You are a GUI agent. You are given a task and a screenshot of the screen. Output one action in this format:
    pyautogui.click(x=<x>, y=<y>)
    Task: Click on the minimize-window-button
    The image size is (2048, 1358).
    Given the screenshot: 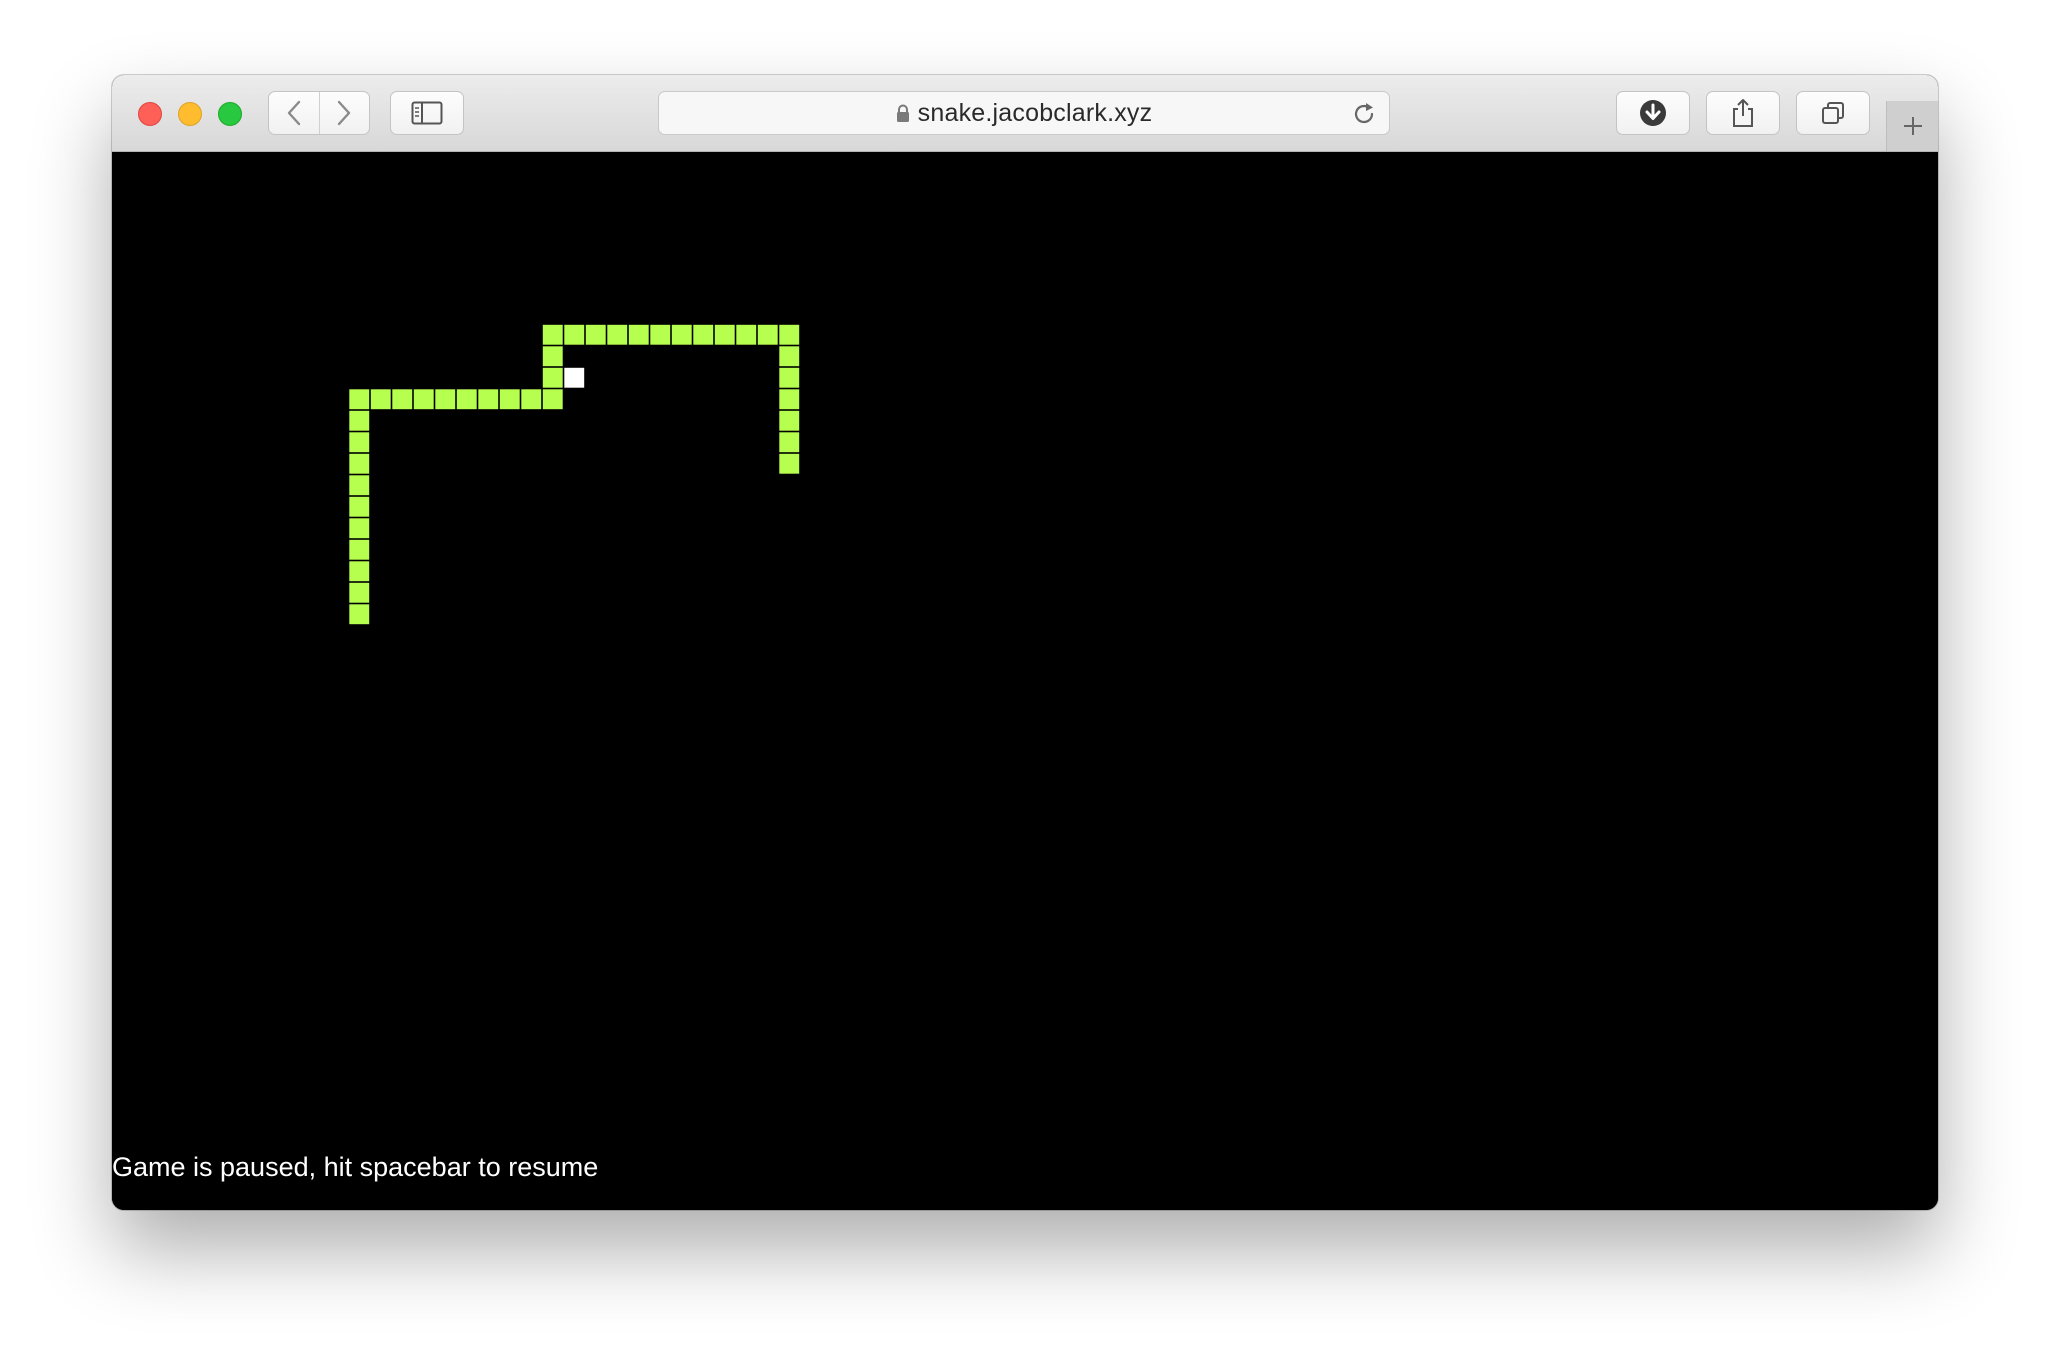 What is the action you would take?
    pyautogui.click(x=190, y=114)
    